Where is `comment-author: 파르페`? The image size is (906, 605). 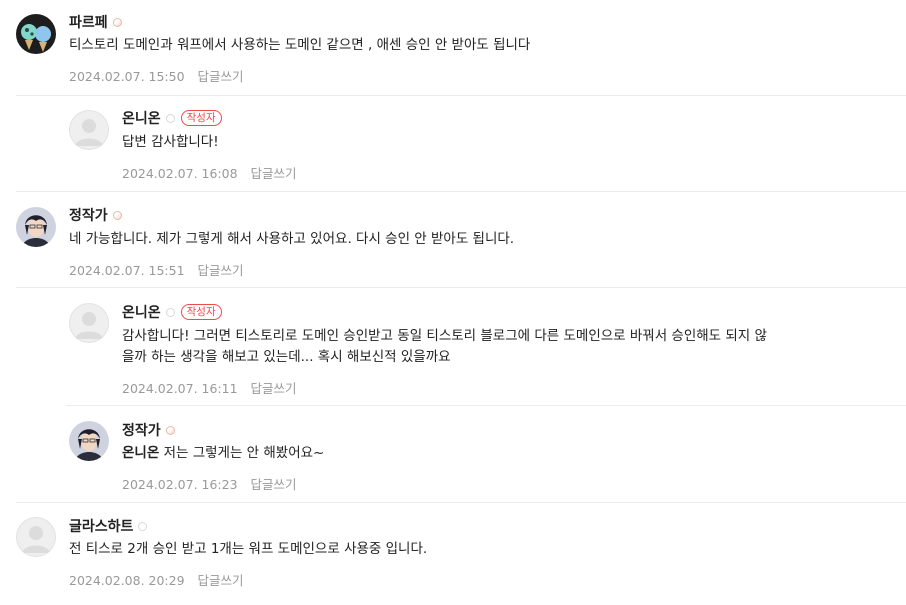
comment-author: 파르페 is located at coordinates (88, 22).